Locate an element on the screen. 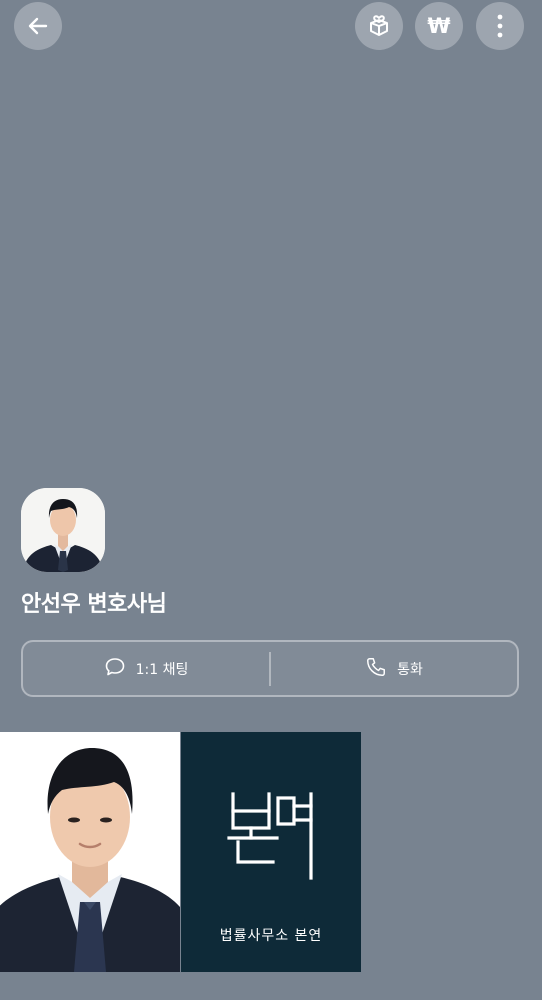 The width and height of the screenshot is (542, 1000). won-sign-icon: ₩ is located at coordinates (439, 26).